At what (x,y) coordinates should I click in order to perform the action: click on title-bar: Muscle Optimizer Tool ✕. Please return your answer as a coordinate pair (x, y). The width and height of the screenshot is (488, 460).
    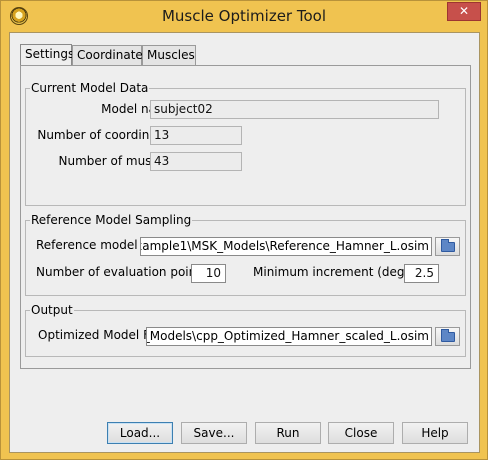
    Looking at the image, I should click on (244, 16).